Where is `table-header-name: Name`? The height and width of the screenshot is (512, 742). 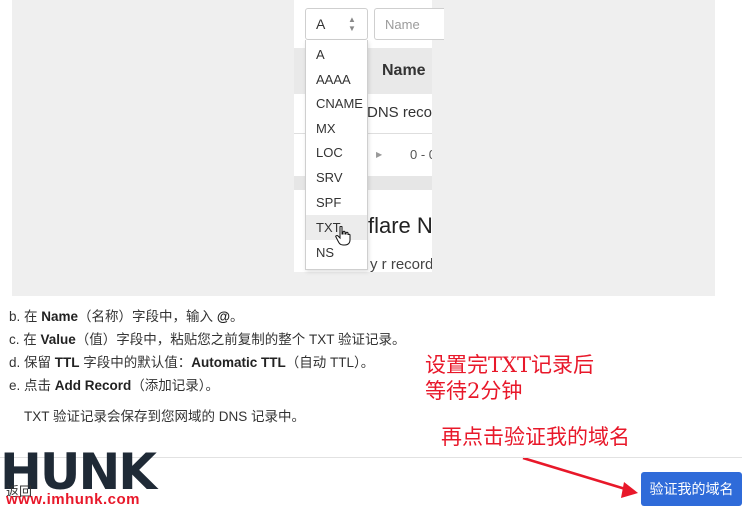 table-header-name: Name is located at coordinates (404, 70).